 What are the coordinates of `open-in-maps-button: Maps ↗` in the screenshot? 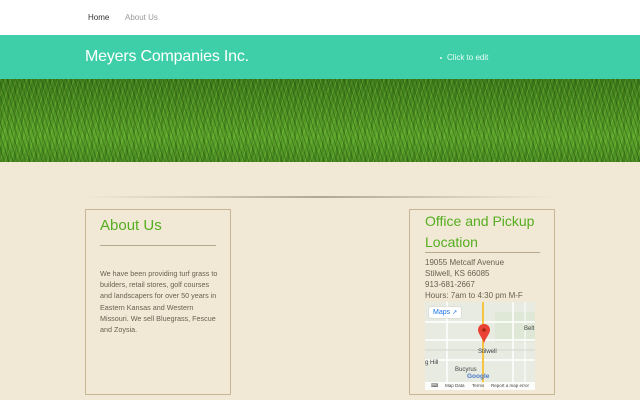 It's located at (445, 312).